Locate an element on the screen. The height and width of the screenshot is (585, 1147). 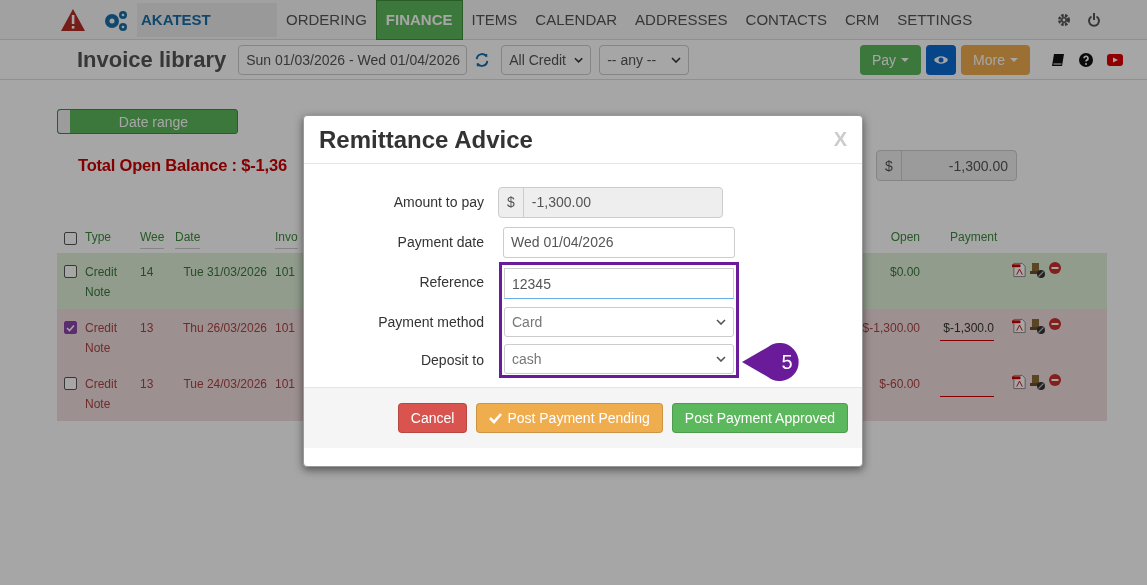
nav-tab: SETTINGS is located at coordinates (935, 20).